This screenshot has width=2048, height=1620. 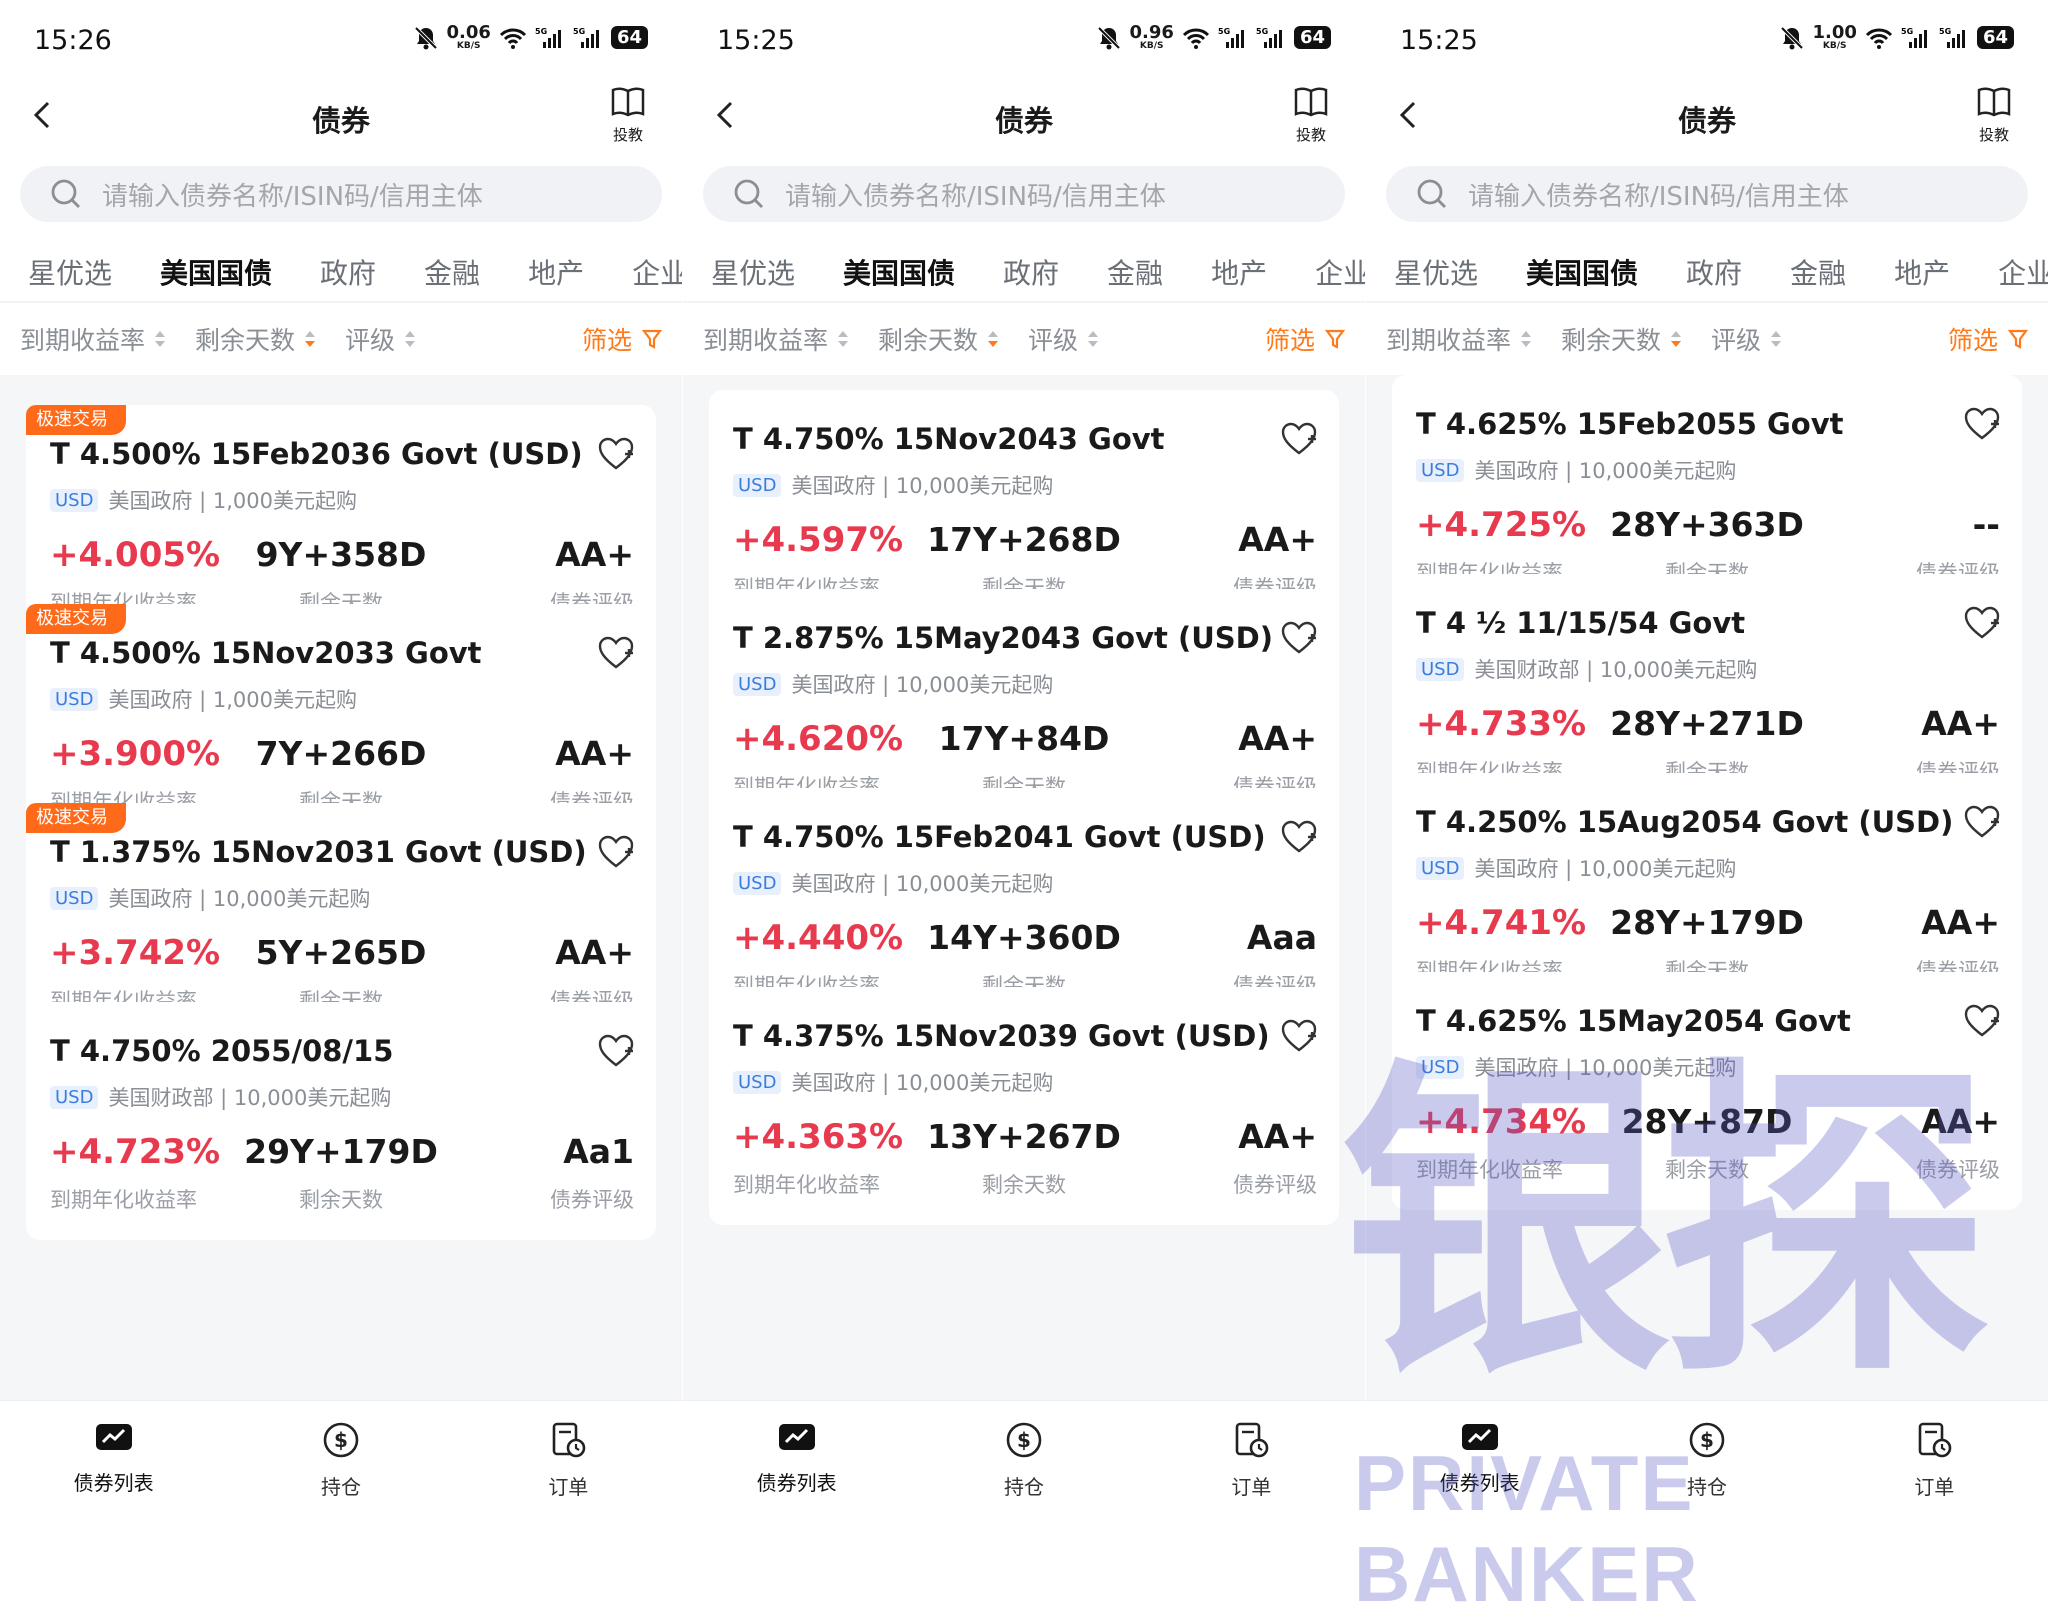 I want to click on bottom-tab-label: 债券列表, so click(x=113, y=1483).